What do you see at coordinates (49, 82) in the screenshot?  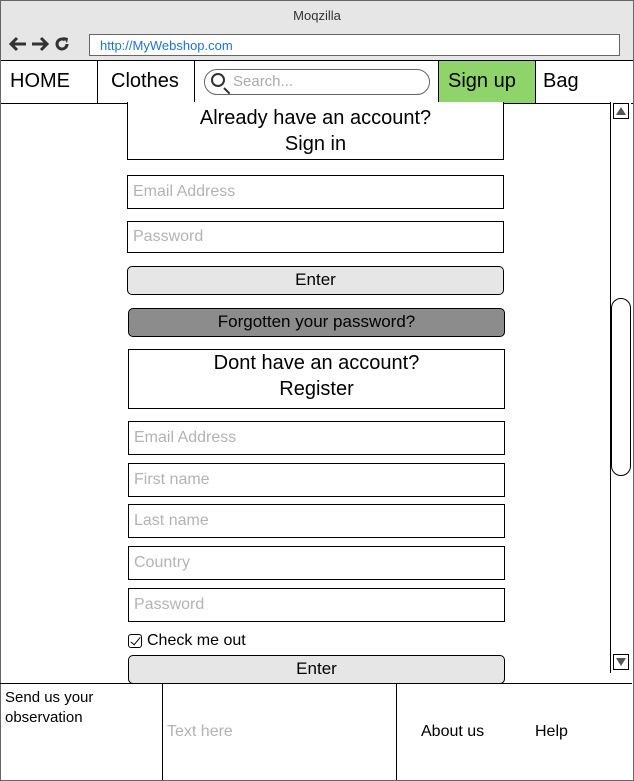 I see `menu-home: HOME` at bounding box center [49, 82].